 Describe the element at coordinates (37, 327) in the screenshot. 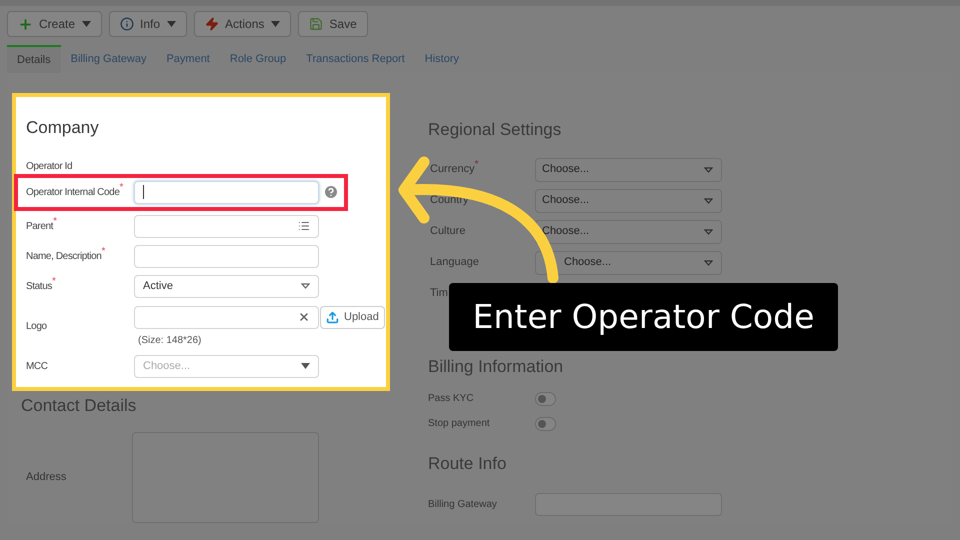

I see `field-label: Logo` at that location.